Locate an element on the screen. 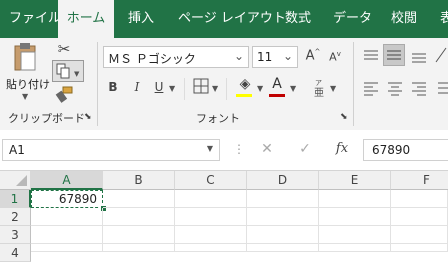 This screenshot has height=262, width=448. cell-c3 is located at coordinates (211, 235).